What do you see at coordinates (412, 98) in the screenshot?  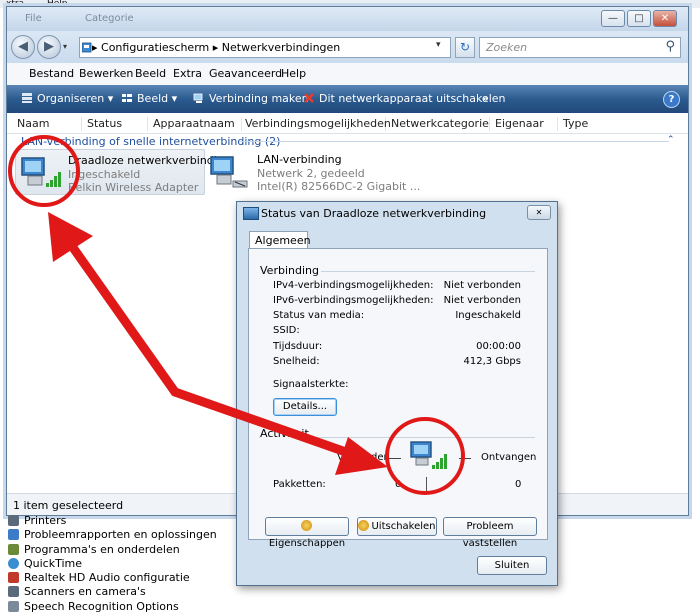 I see `disable-label: Dit netwerkapparaat uitschakelen` at bounding box center [412, 98].